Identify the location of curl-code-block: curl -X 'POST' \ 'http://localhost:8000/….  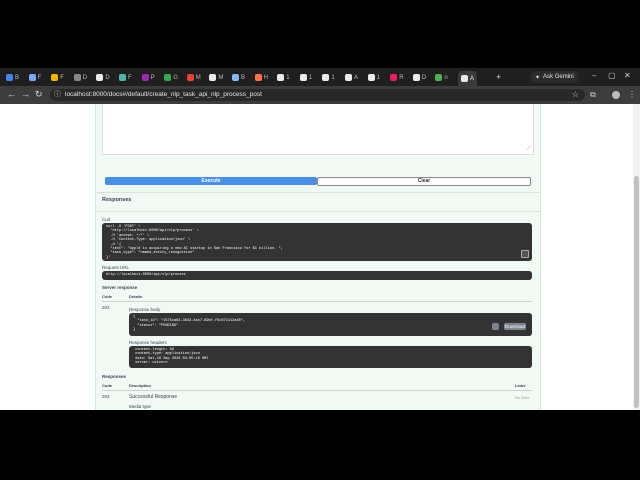
(317, 242).